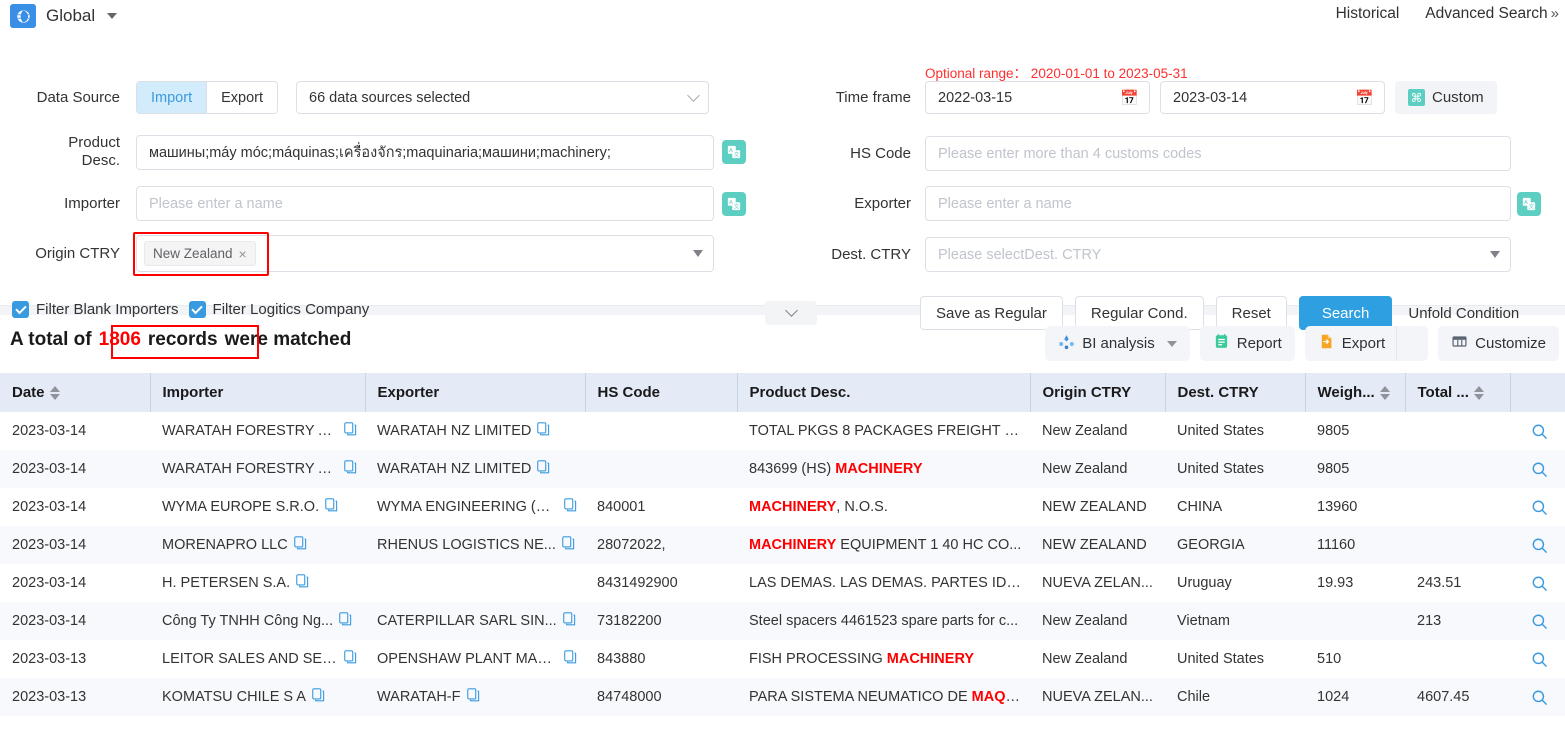 The image size is (1565, 747). Describe the element at coordinates (425, 253) in the screenshot. I see `origin-ctry-select: New Zealand ×` at that location.